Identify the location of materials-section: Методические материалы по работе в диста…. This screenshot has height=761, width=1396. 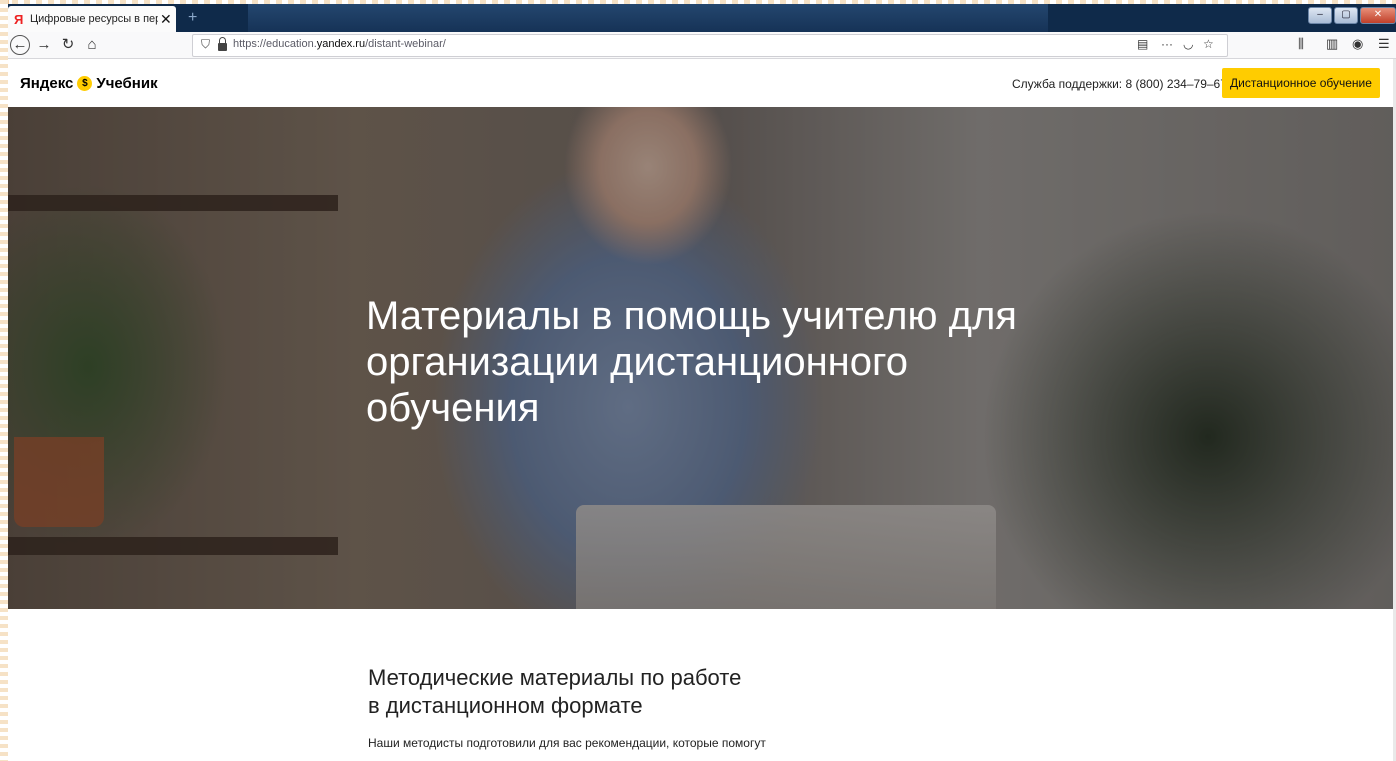
(648, 708).